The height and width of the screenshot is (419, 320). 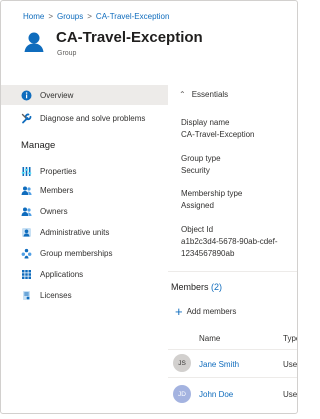 I want to click on licenses-icon, so click(x=26, y=295).